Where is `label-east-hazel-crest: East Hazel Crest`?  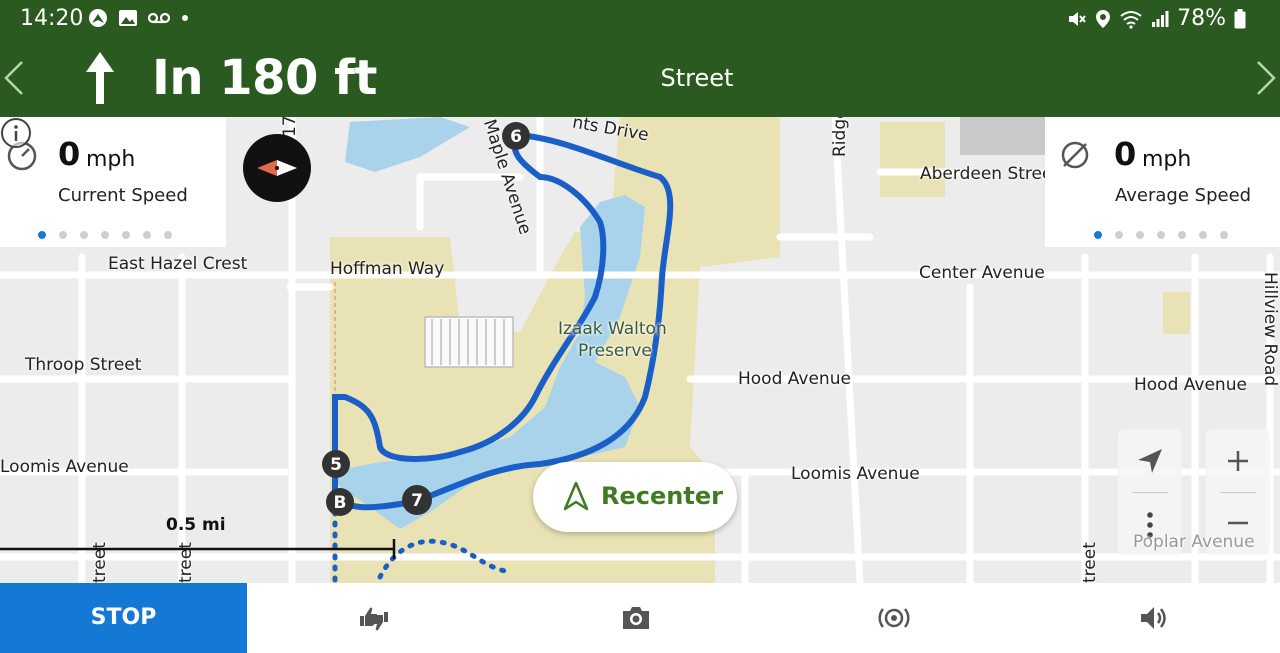
label-east-hazel-crest: East Hazel Crest is located at coordinates (178, 264).